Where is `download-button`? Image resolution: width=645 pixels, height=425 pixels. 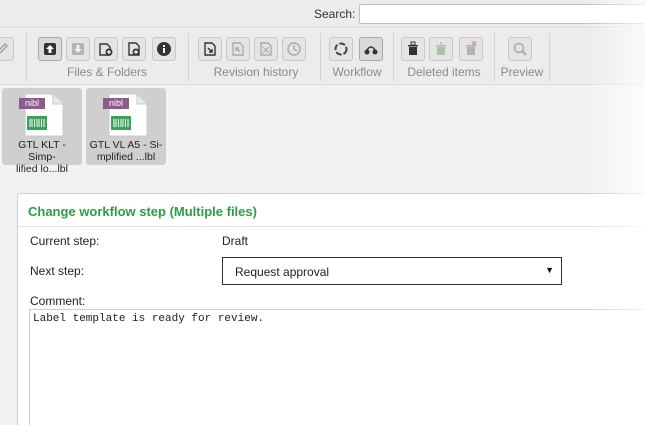
download-button is located at coordinates (78, 49).